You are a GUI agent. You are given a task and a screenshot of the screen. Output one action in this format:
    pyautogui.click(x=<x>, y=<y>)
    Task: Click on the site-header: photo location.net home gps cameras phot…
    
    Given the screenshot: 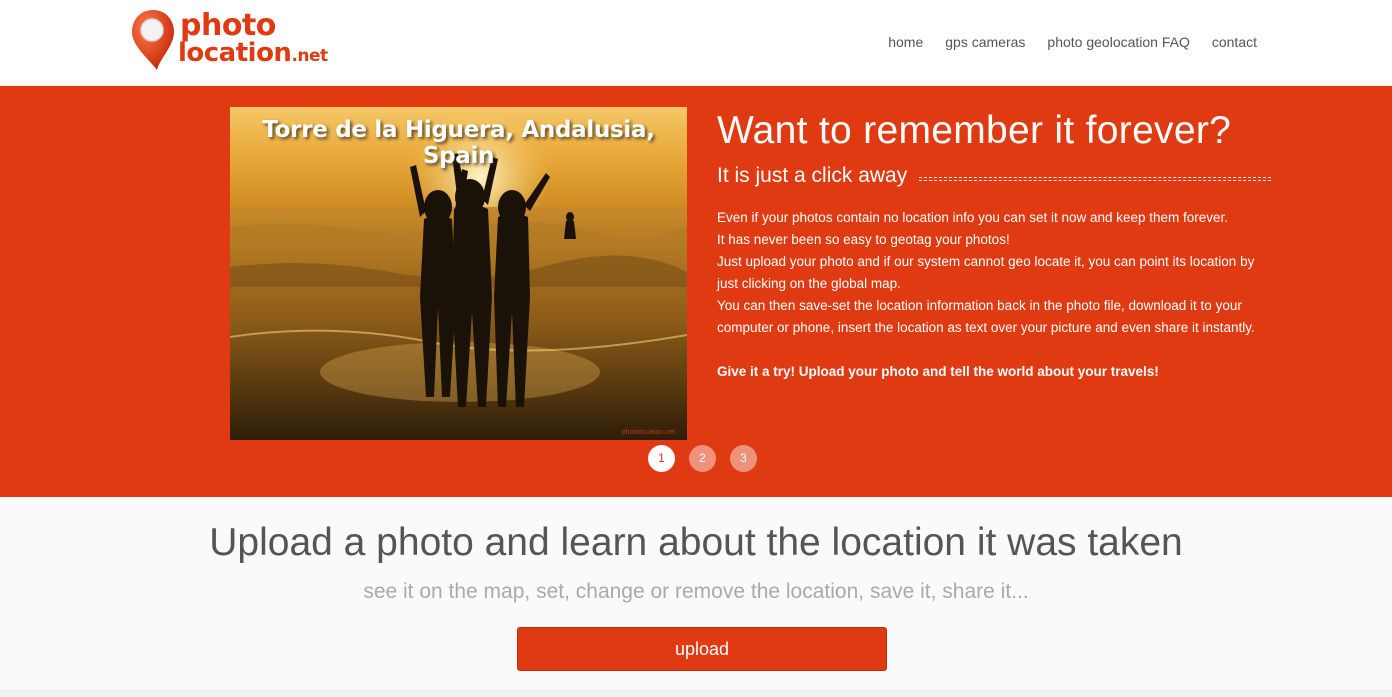 What is the action you would take?
    pyautogui.click(x=696, y=43)
    